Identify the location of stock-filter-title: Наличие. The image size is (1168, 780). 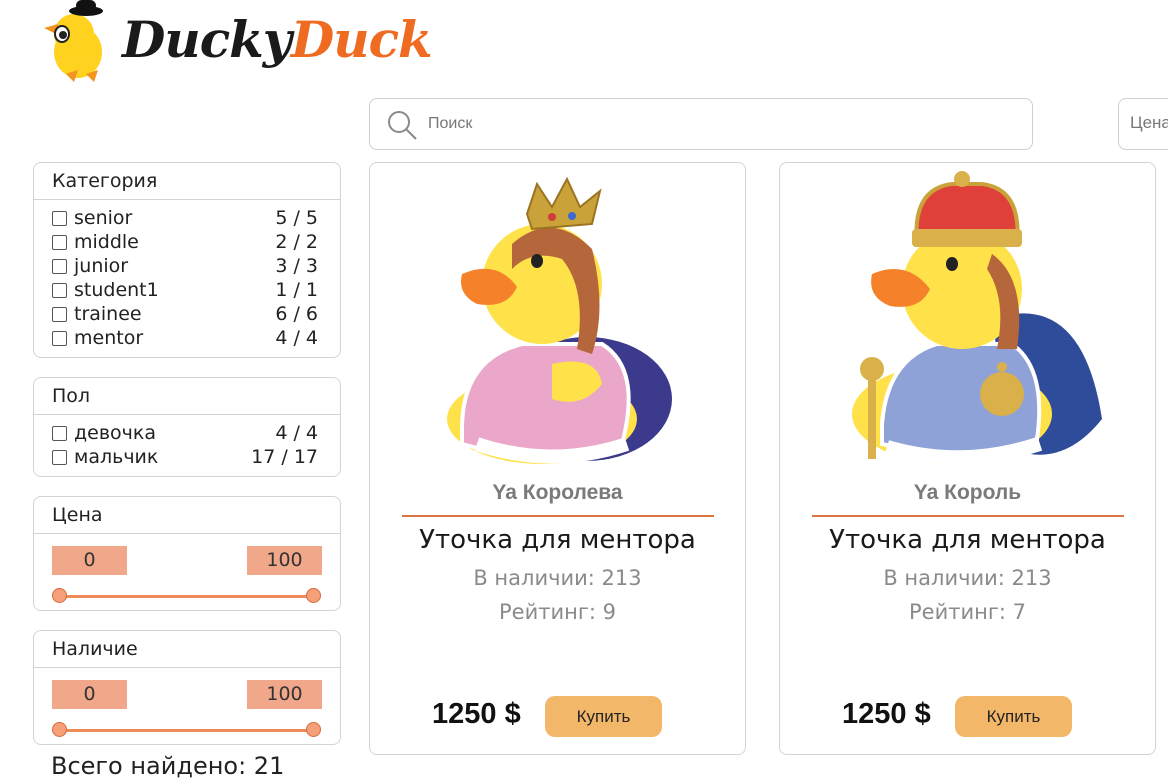
(187, 649).